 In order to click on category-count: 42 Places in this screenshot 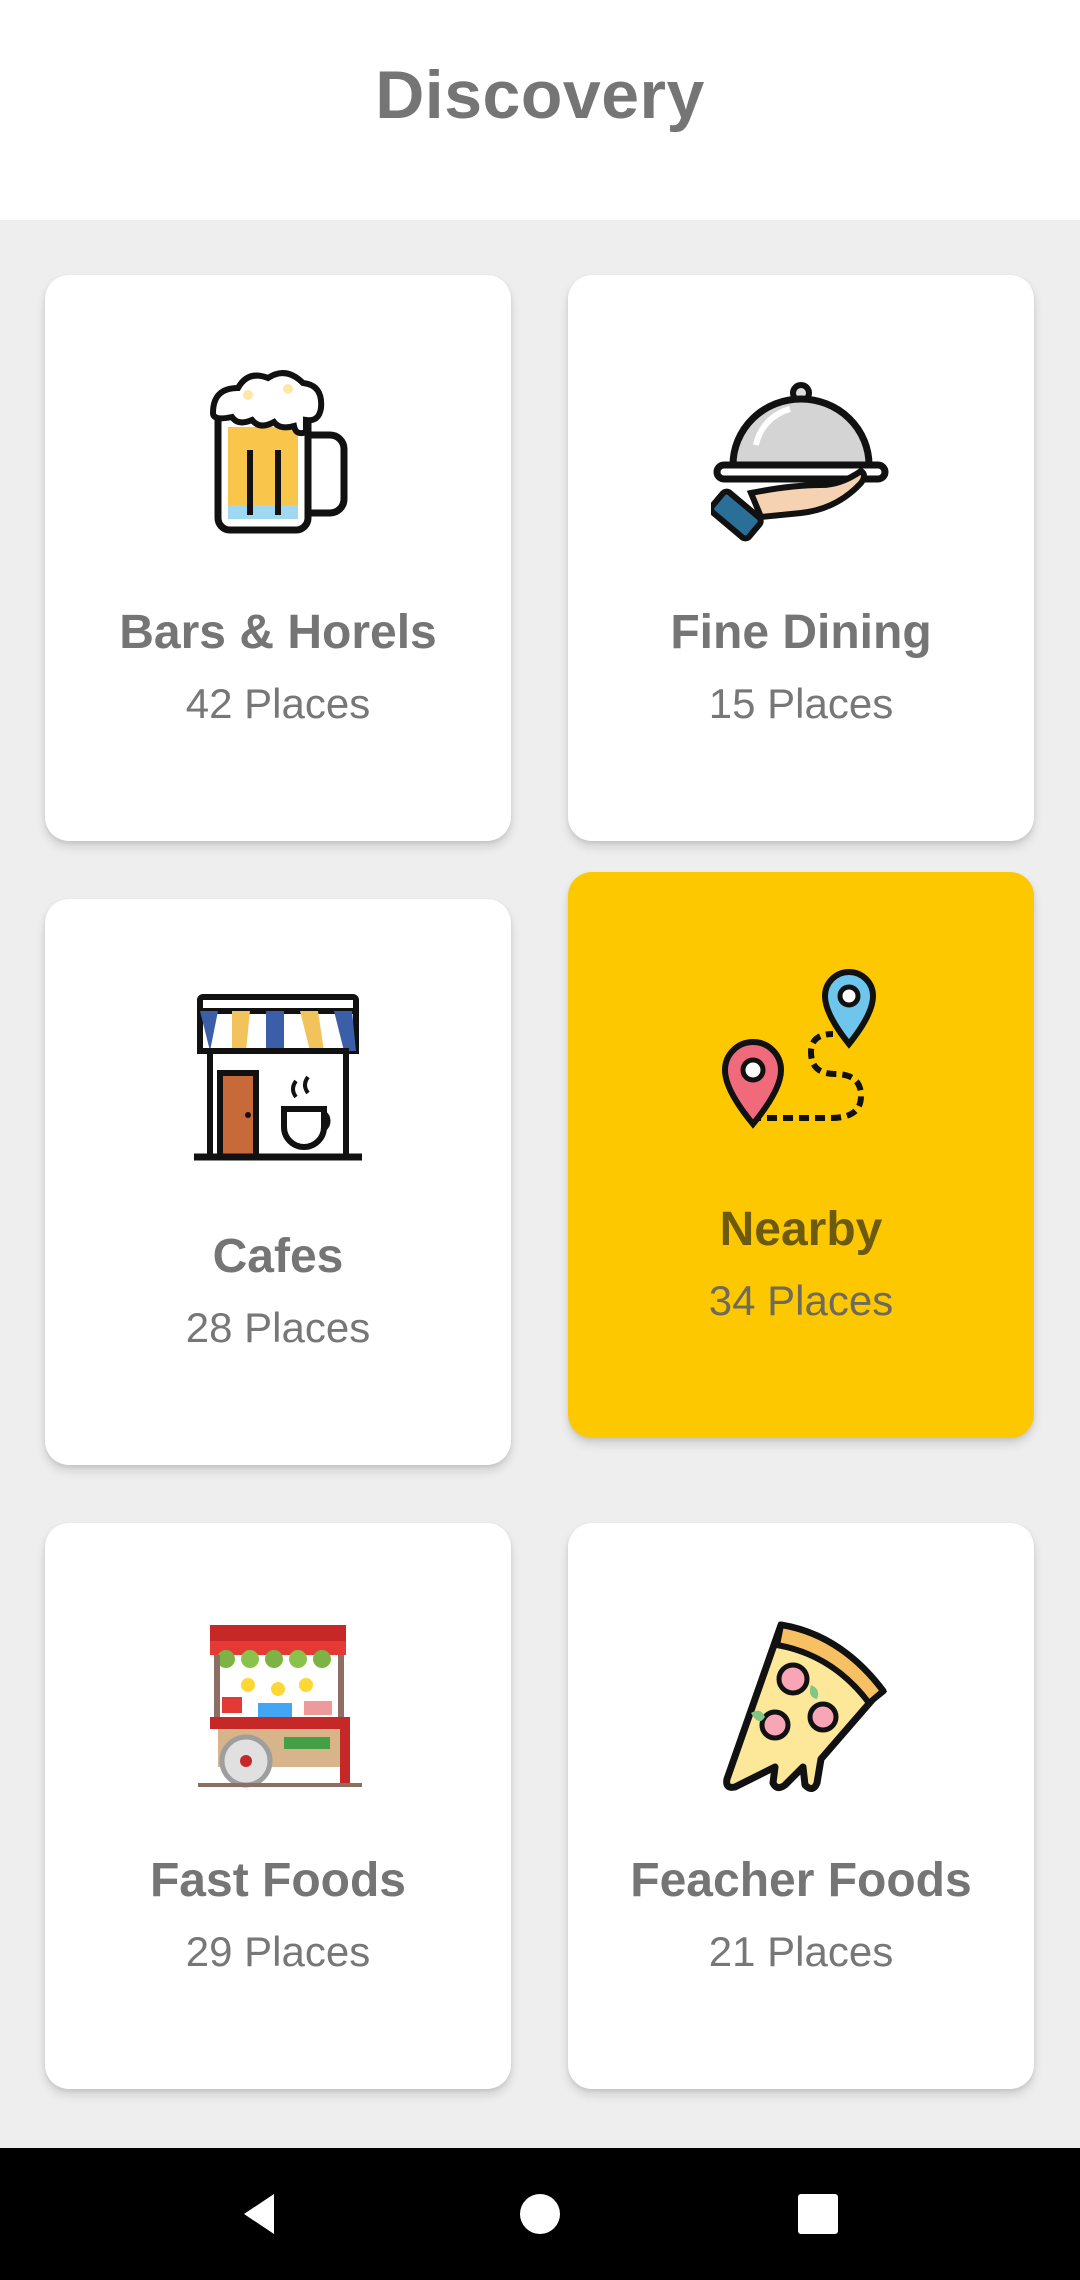, I will do `click(278, 703)`.